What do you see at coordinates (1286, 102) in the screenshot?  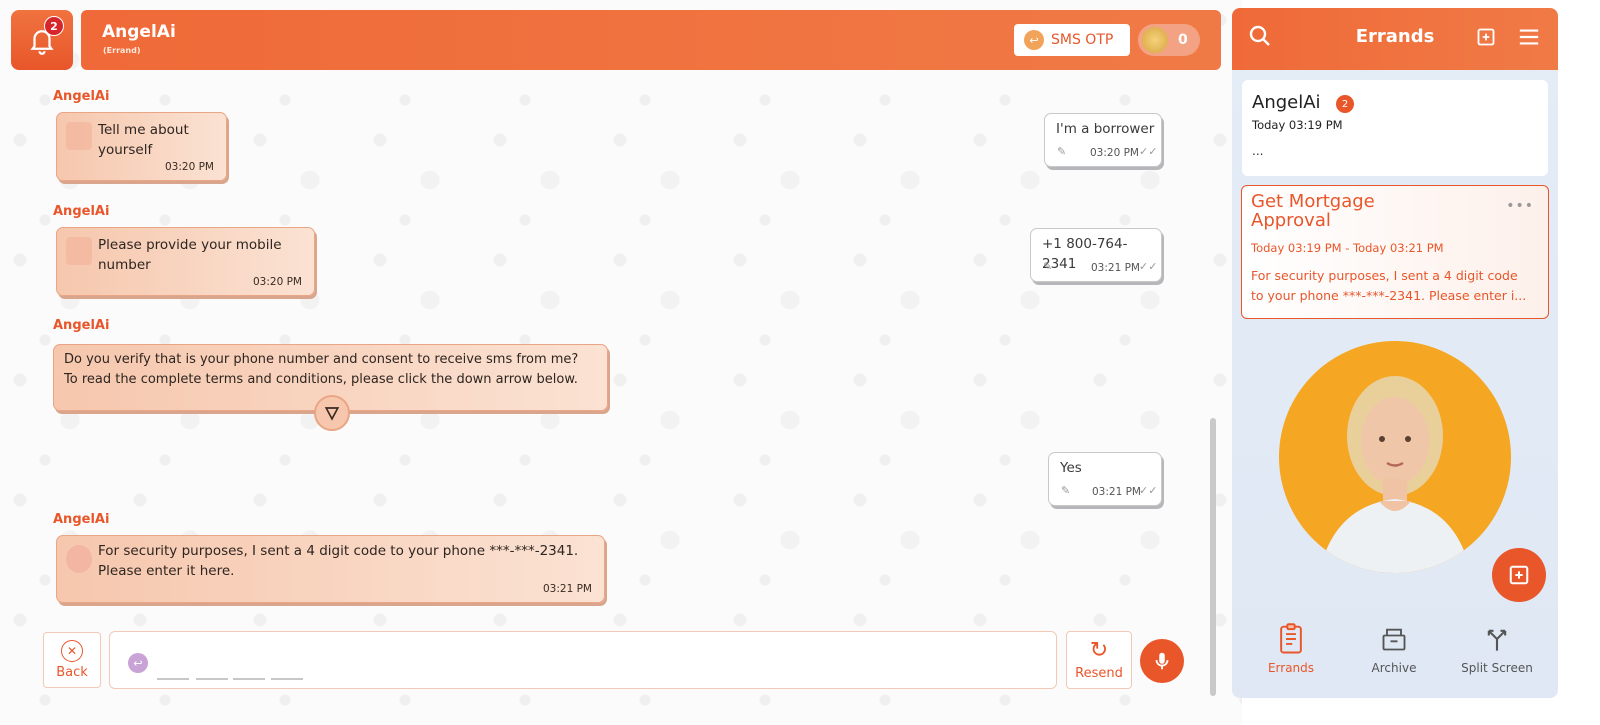 I see `errand-name: AngelAi` at bounding box center [1286, 102].